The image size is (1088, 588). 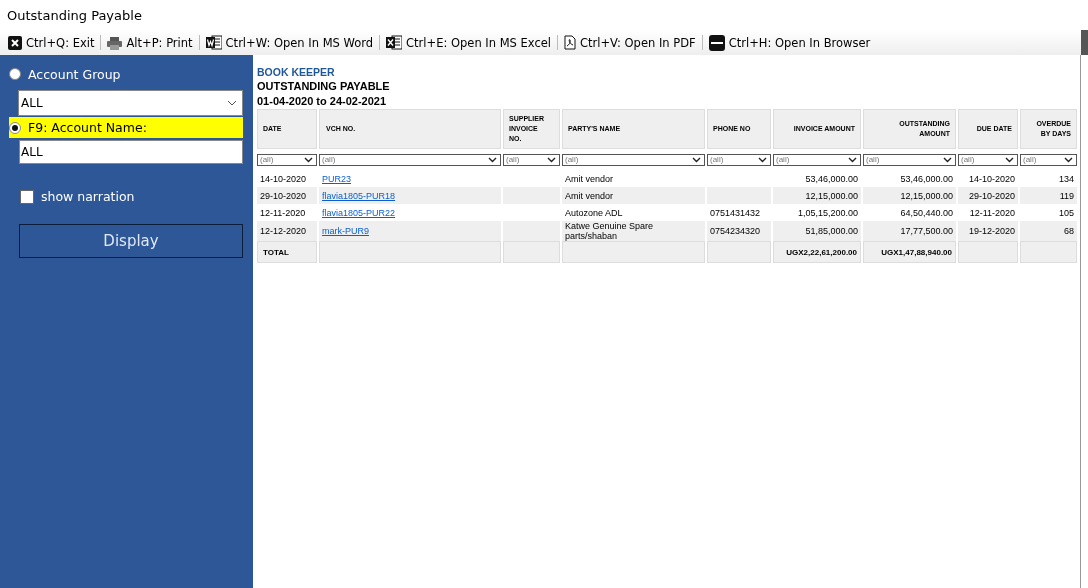 What do you see at coordinates (213, 42) in the screenshot?
I see `document-icon` at bounding box center [213, 42].